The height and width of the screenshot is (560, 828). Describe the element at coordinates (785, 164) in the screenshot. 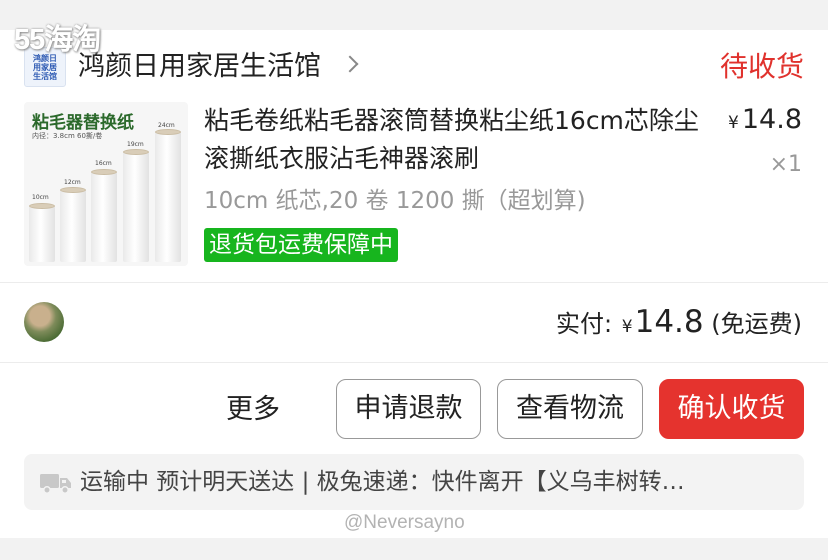

I see `product-quantity: ×1` at that location.